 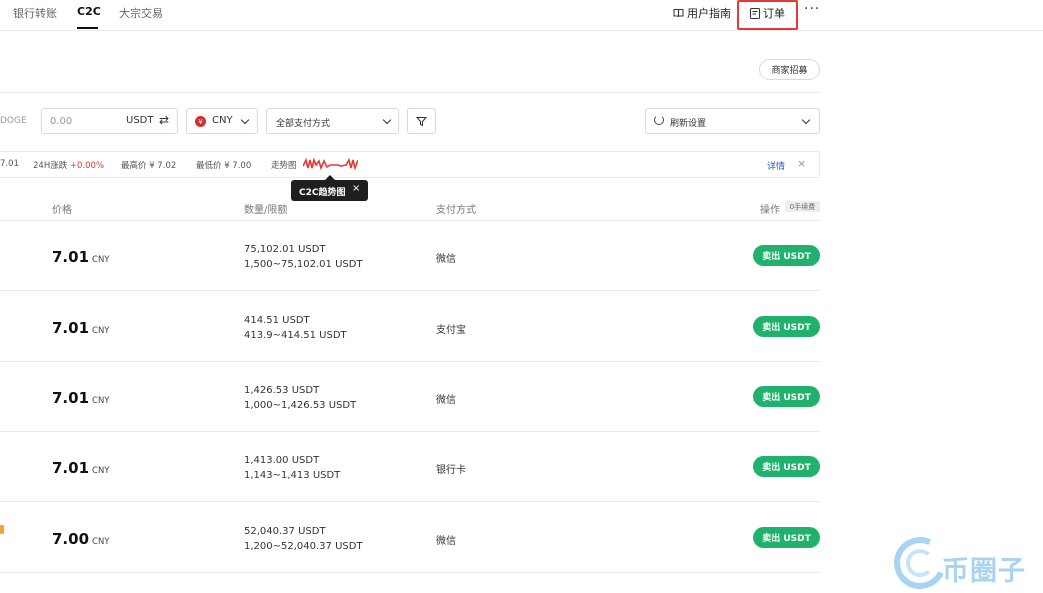 What do you see at coordinates (2, 529) in the screenshot?
I see `merchant-badge-icon` at bounding box center [2, 529].